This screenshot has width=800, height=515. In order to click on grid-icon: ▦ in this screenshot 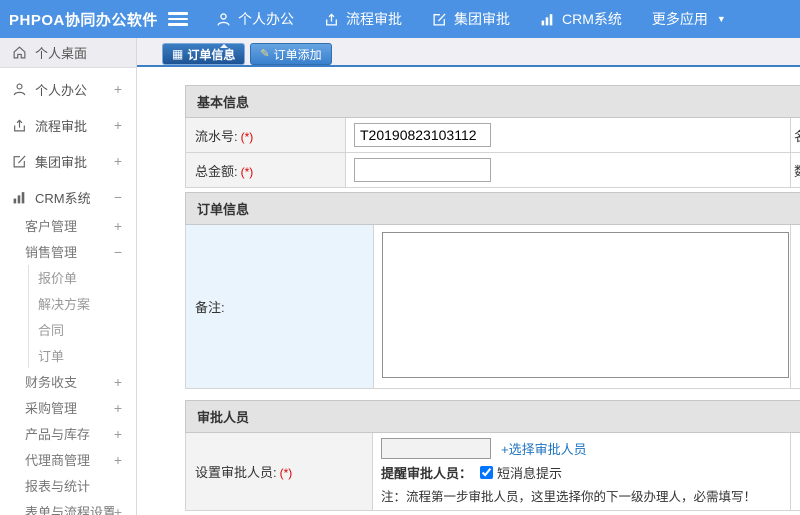, I will do `click(178, 54)`.